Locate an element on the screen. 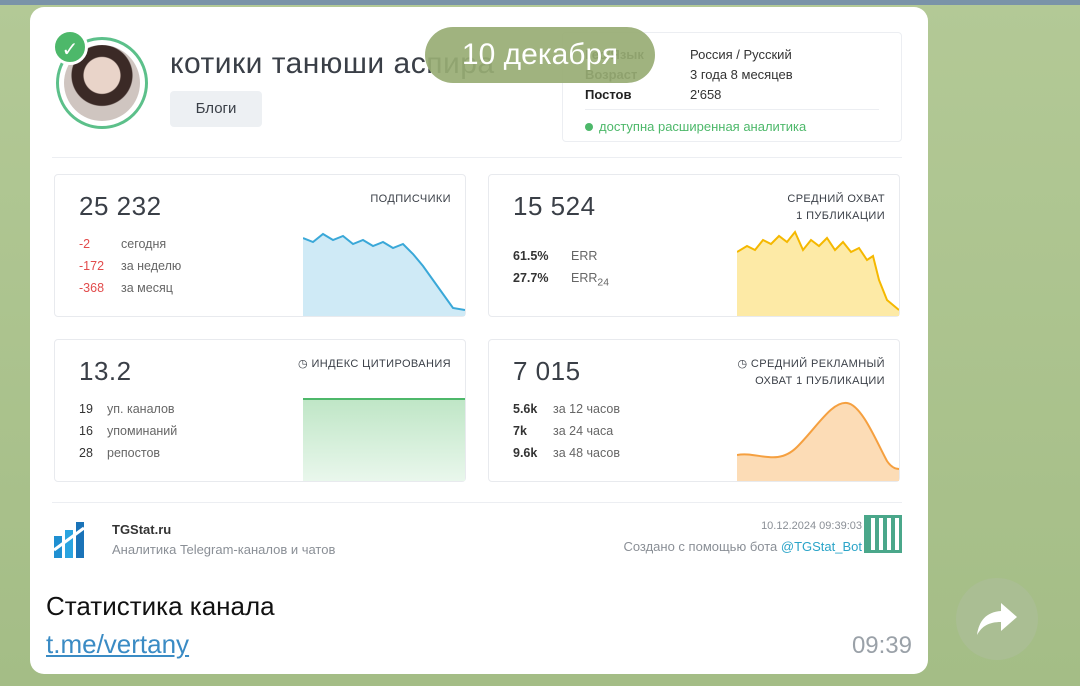 Image resolution: width=1080 pixels, height=686 pixels. stat-label: репостов is located at coordinates (134, 453).